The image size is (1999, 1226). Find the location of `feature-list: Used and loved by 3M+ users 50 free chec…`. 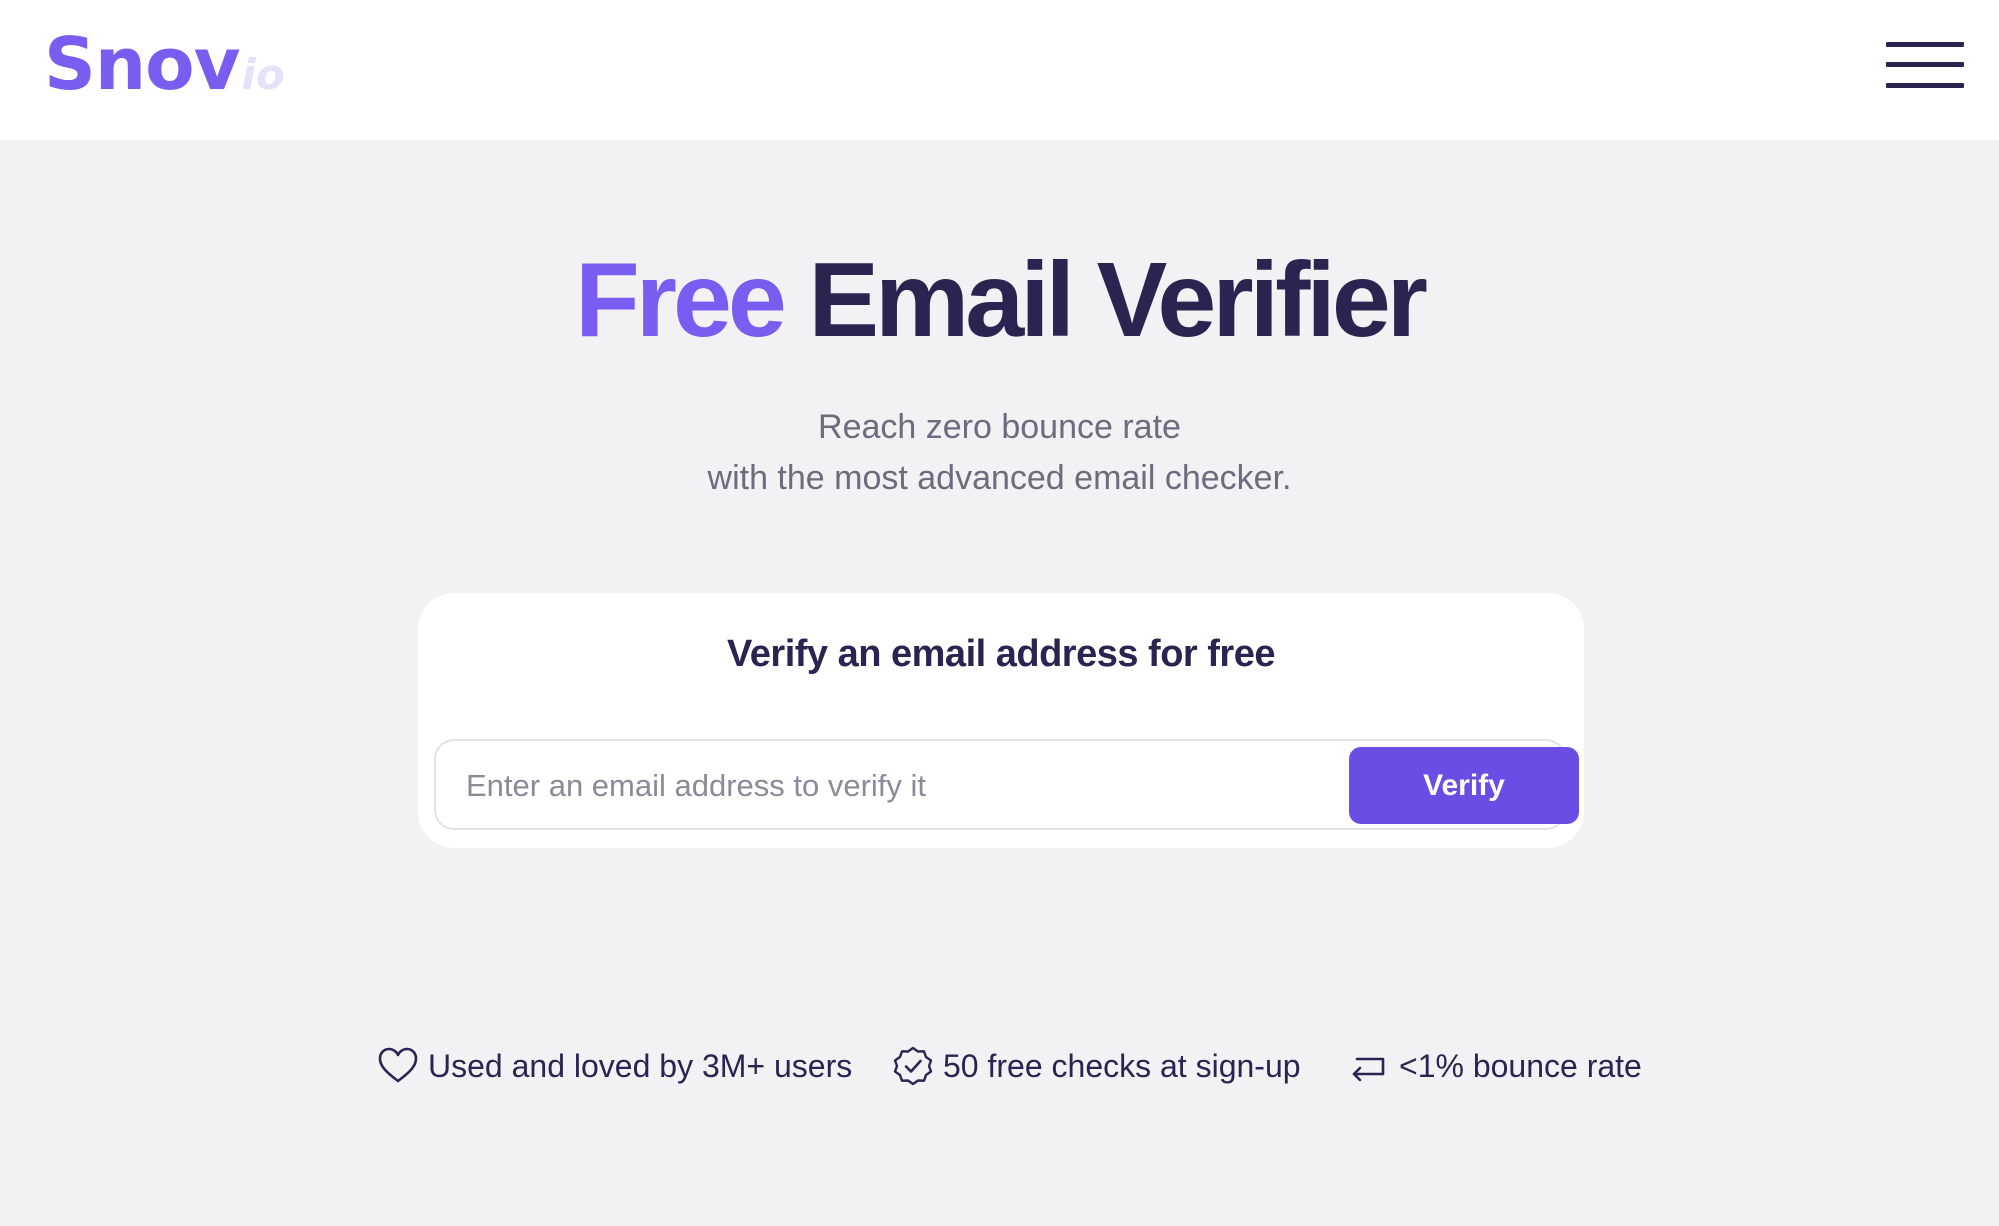

feature-list: Used and loved by 3M+ users 50 free chec… is located at coordinates (999, 1066).